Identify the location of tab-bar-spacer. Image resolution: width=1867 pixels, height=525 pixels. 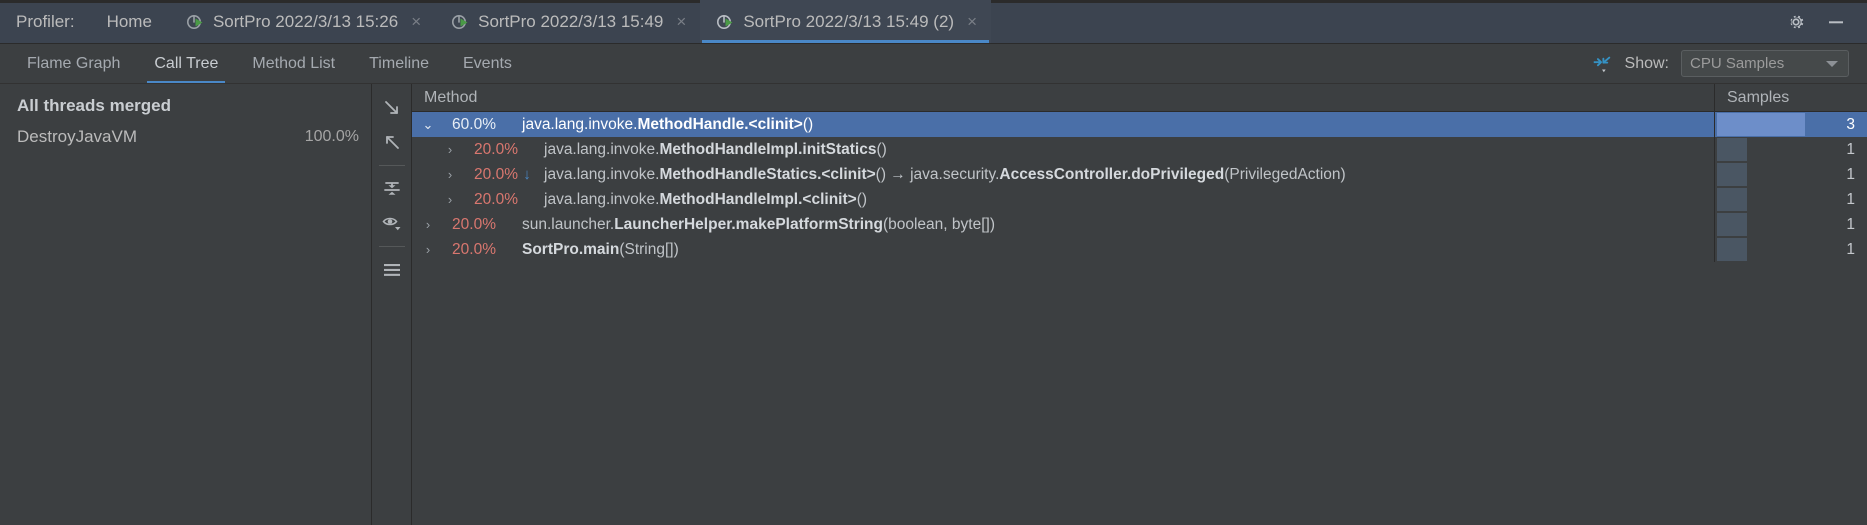
(1388, 21).